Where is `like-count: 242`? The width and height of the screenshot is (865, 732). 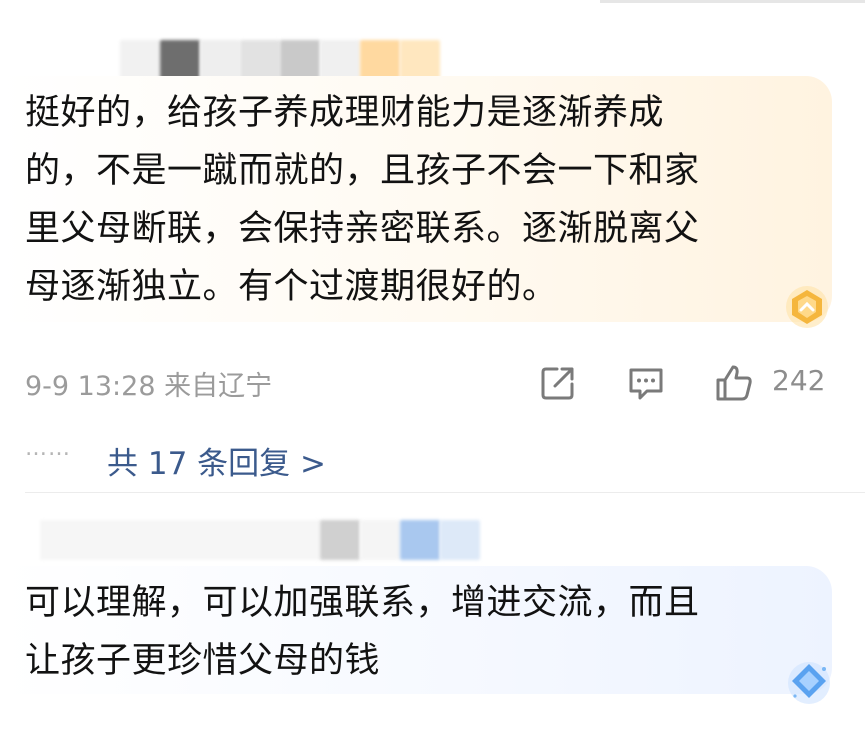 like-count: 242 is located at coordinates (799, 380).